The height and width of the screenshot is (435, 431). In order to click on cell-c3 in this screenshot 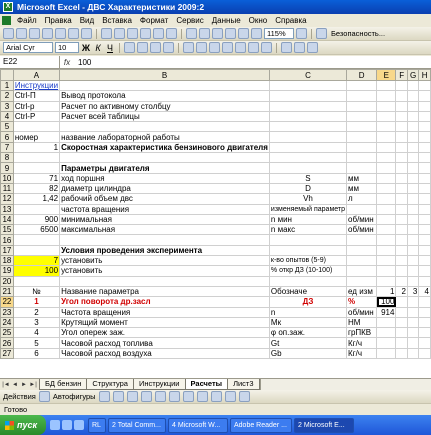, I will do `click(308, 106)`.